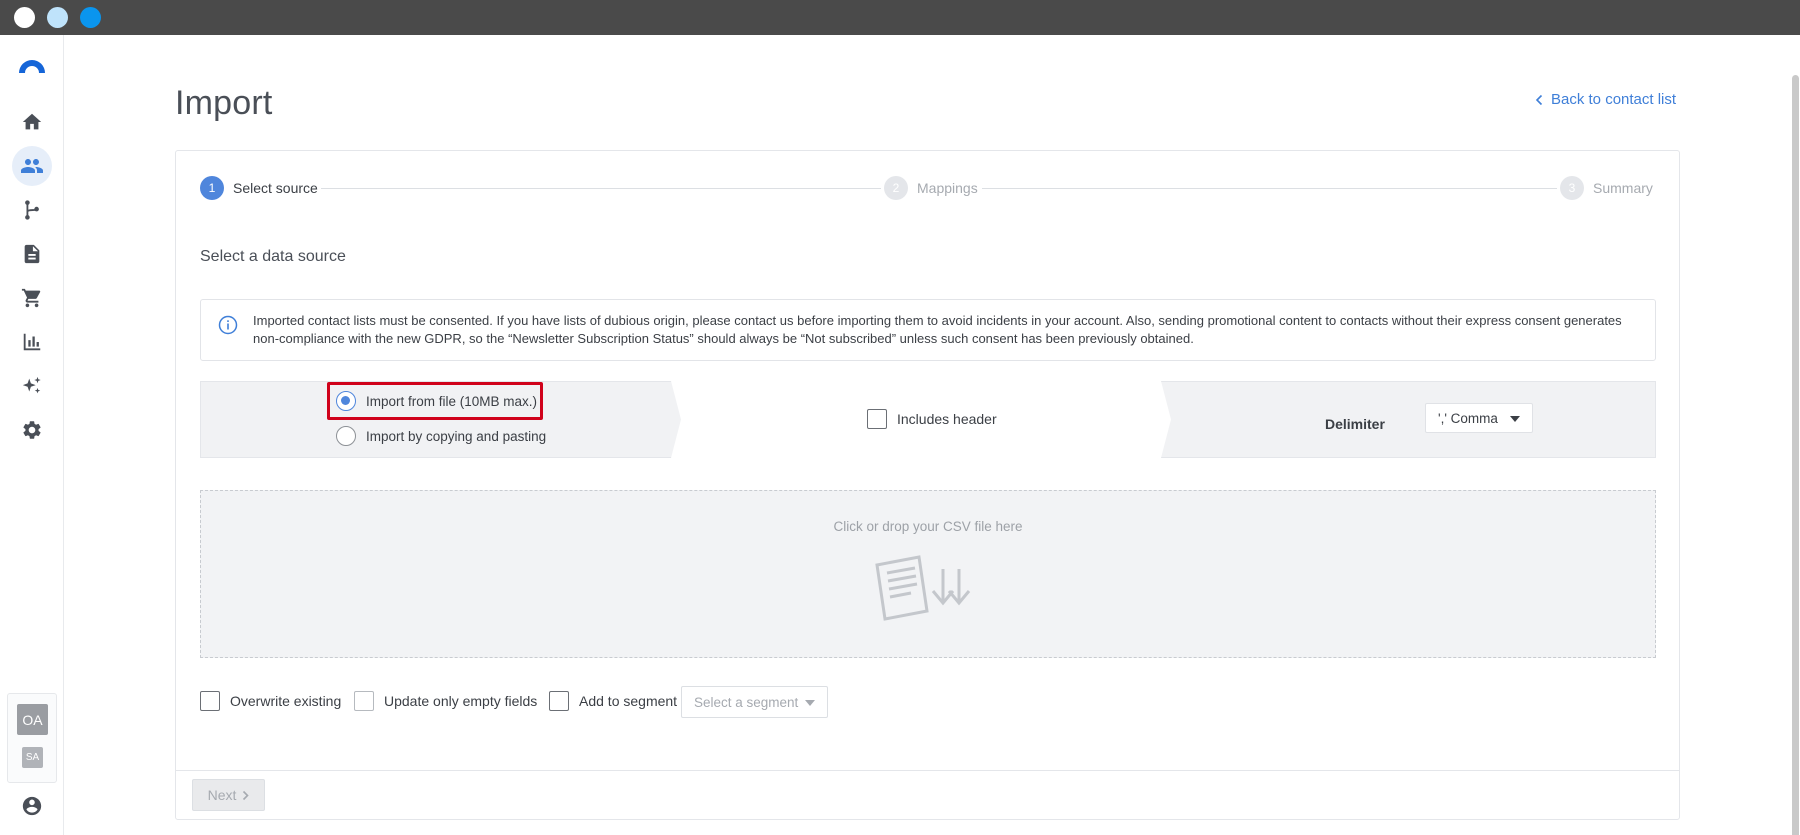  Describe the element at coordinates (32, 342) in the screenshot. I see `reports-icon` at that location.